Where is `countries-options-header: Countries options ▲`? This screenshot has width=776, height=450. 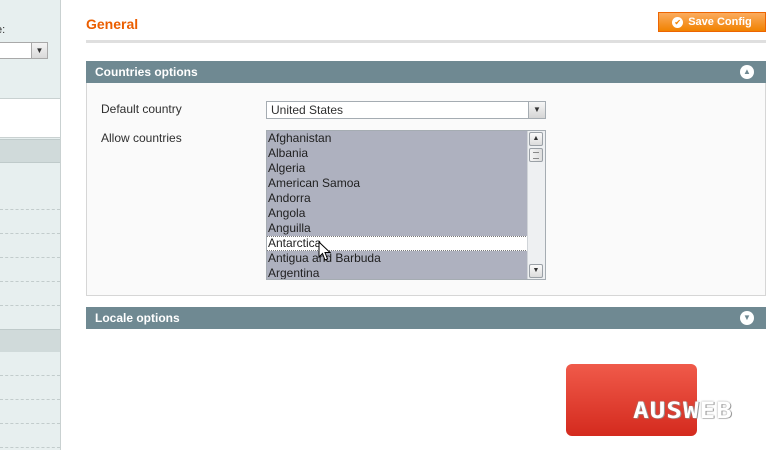 countries-options-header: Countries options ▲ is located at coordinates (426, 72).